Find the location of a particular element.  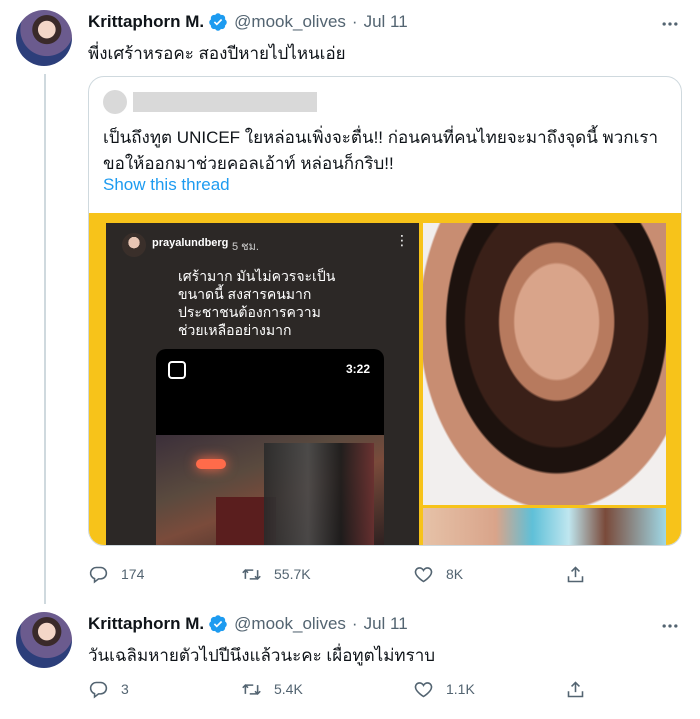

video-frame: 3:22 is located at coordinates (270, 447).